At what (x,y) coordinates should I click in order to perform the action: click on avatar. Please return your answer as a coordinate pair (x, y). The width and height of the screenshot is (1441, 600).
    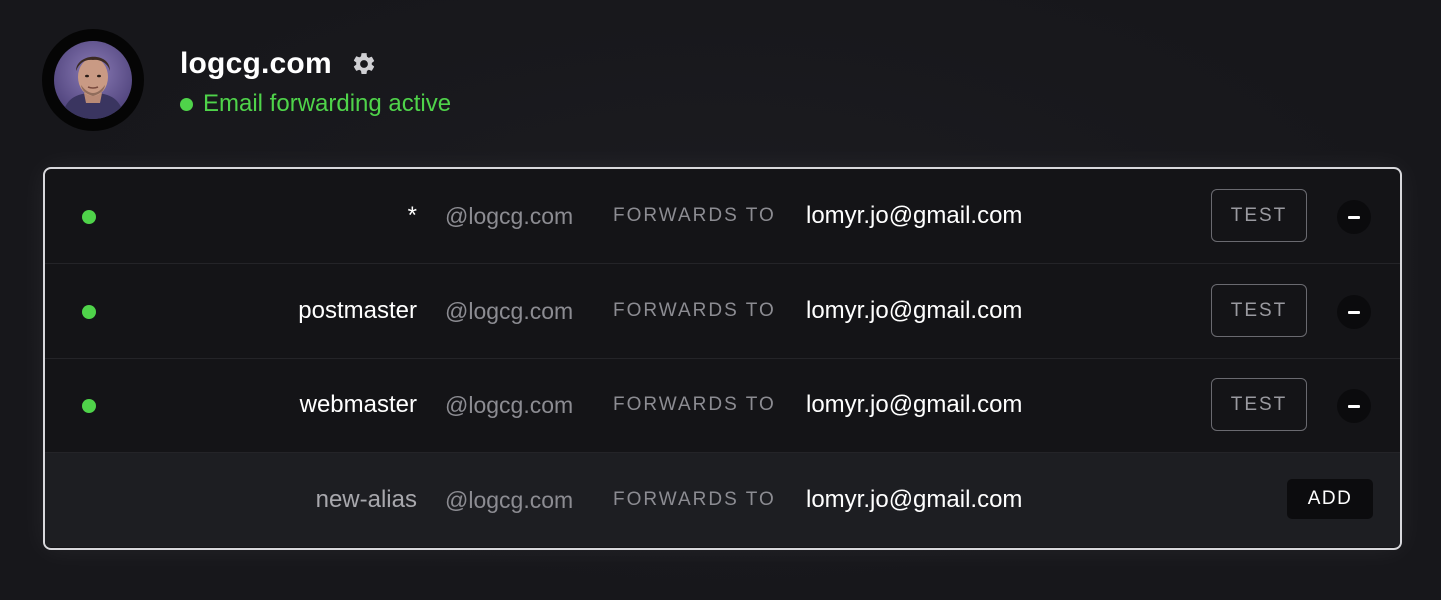
    Looking at the image, I should click on (93, 80).